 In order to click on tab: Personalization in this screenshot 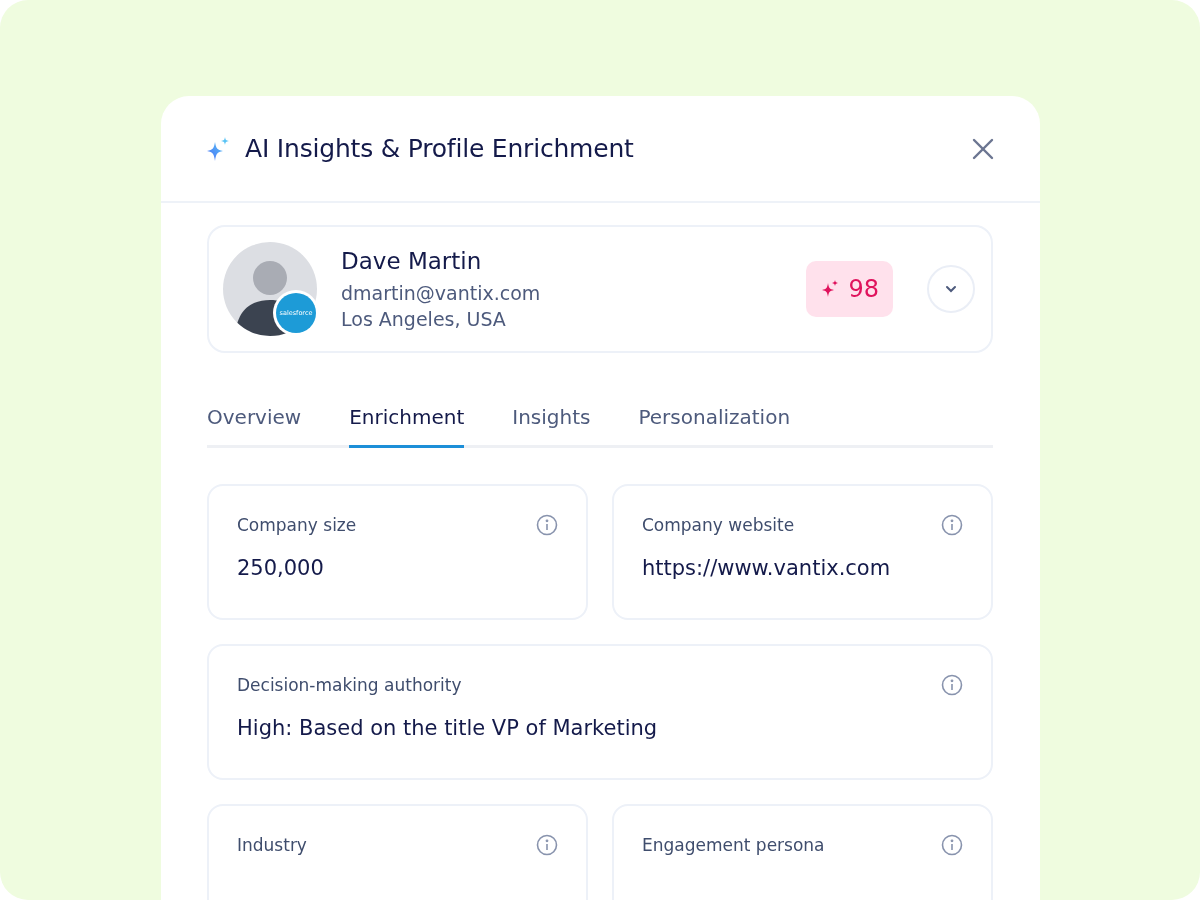, I will do `click(714, 426)`.